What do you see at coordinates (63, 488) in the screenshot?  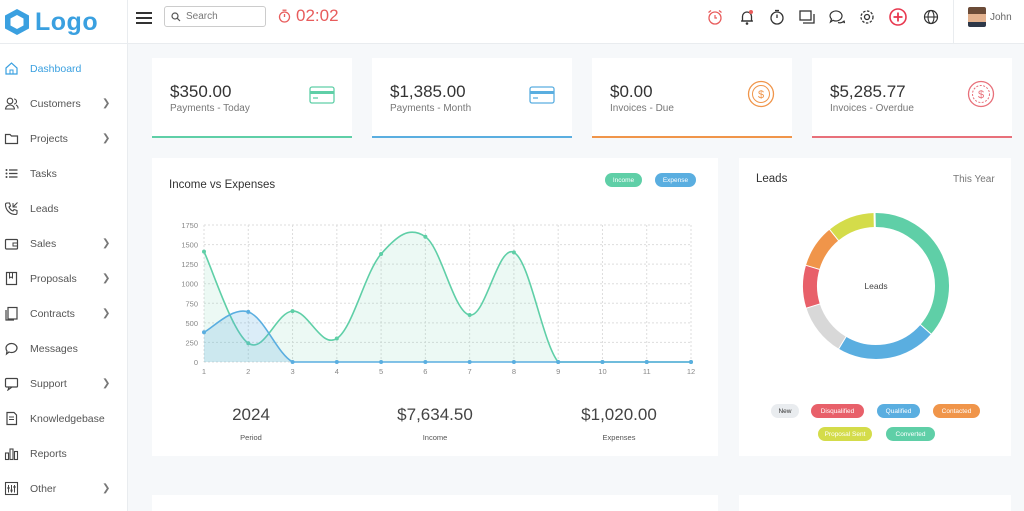 I see `sidebar-item-other: Other ❯` at bounding box center [63, 488].